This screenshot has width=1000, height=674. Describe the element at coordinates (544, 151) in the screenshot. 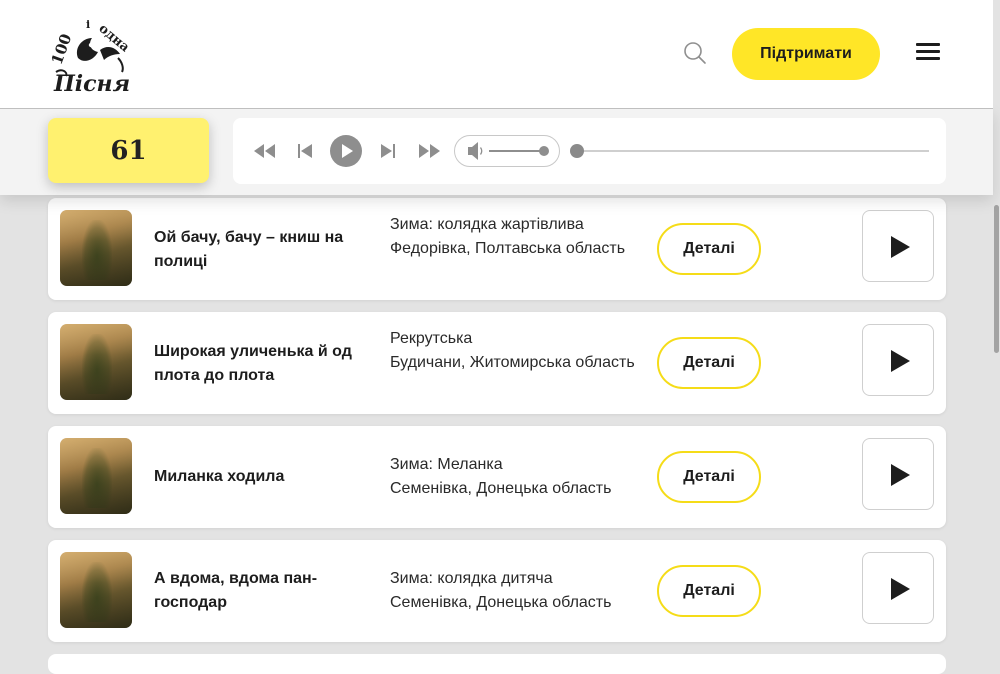

I see `volume-knob` at that location.